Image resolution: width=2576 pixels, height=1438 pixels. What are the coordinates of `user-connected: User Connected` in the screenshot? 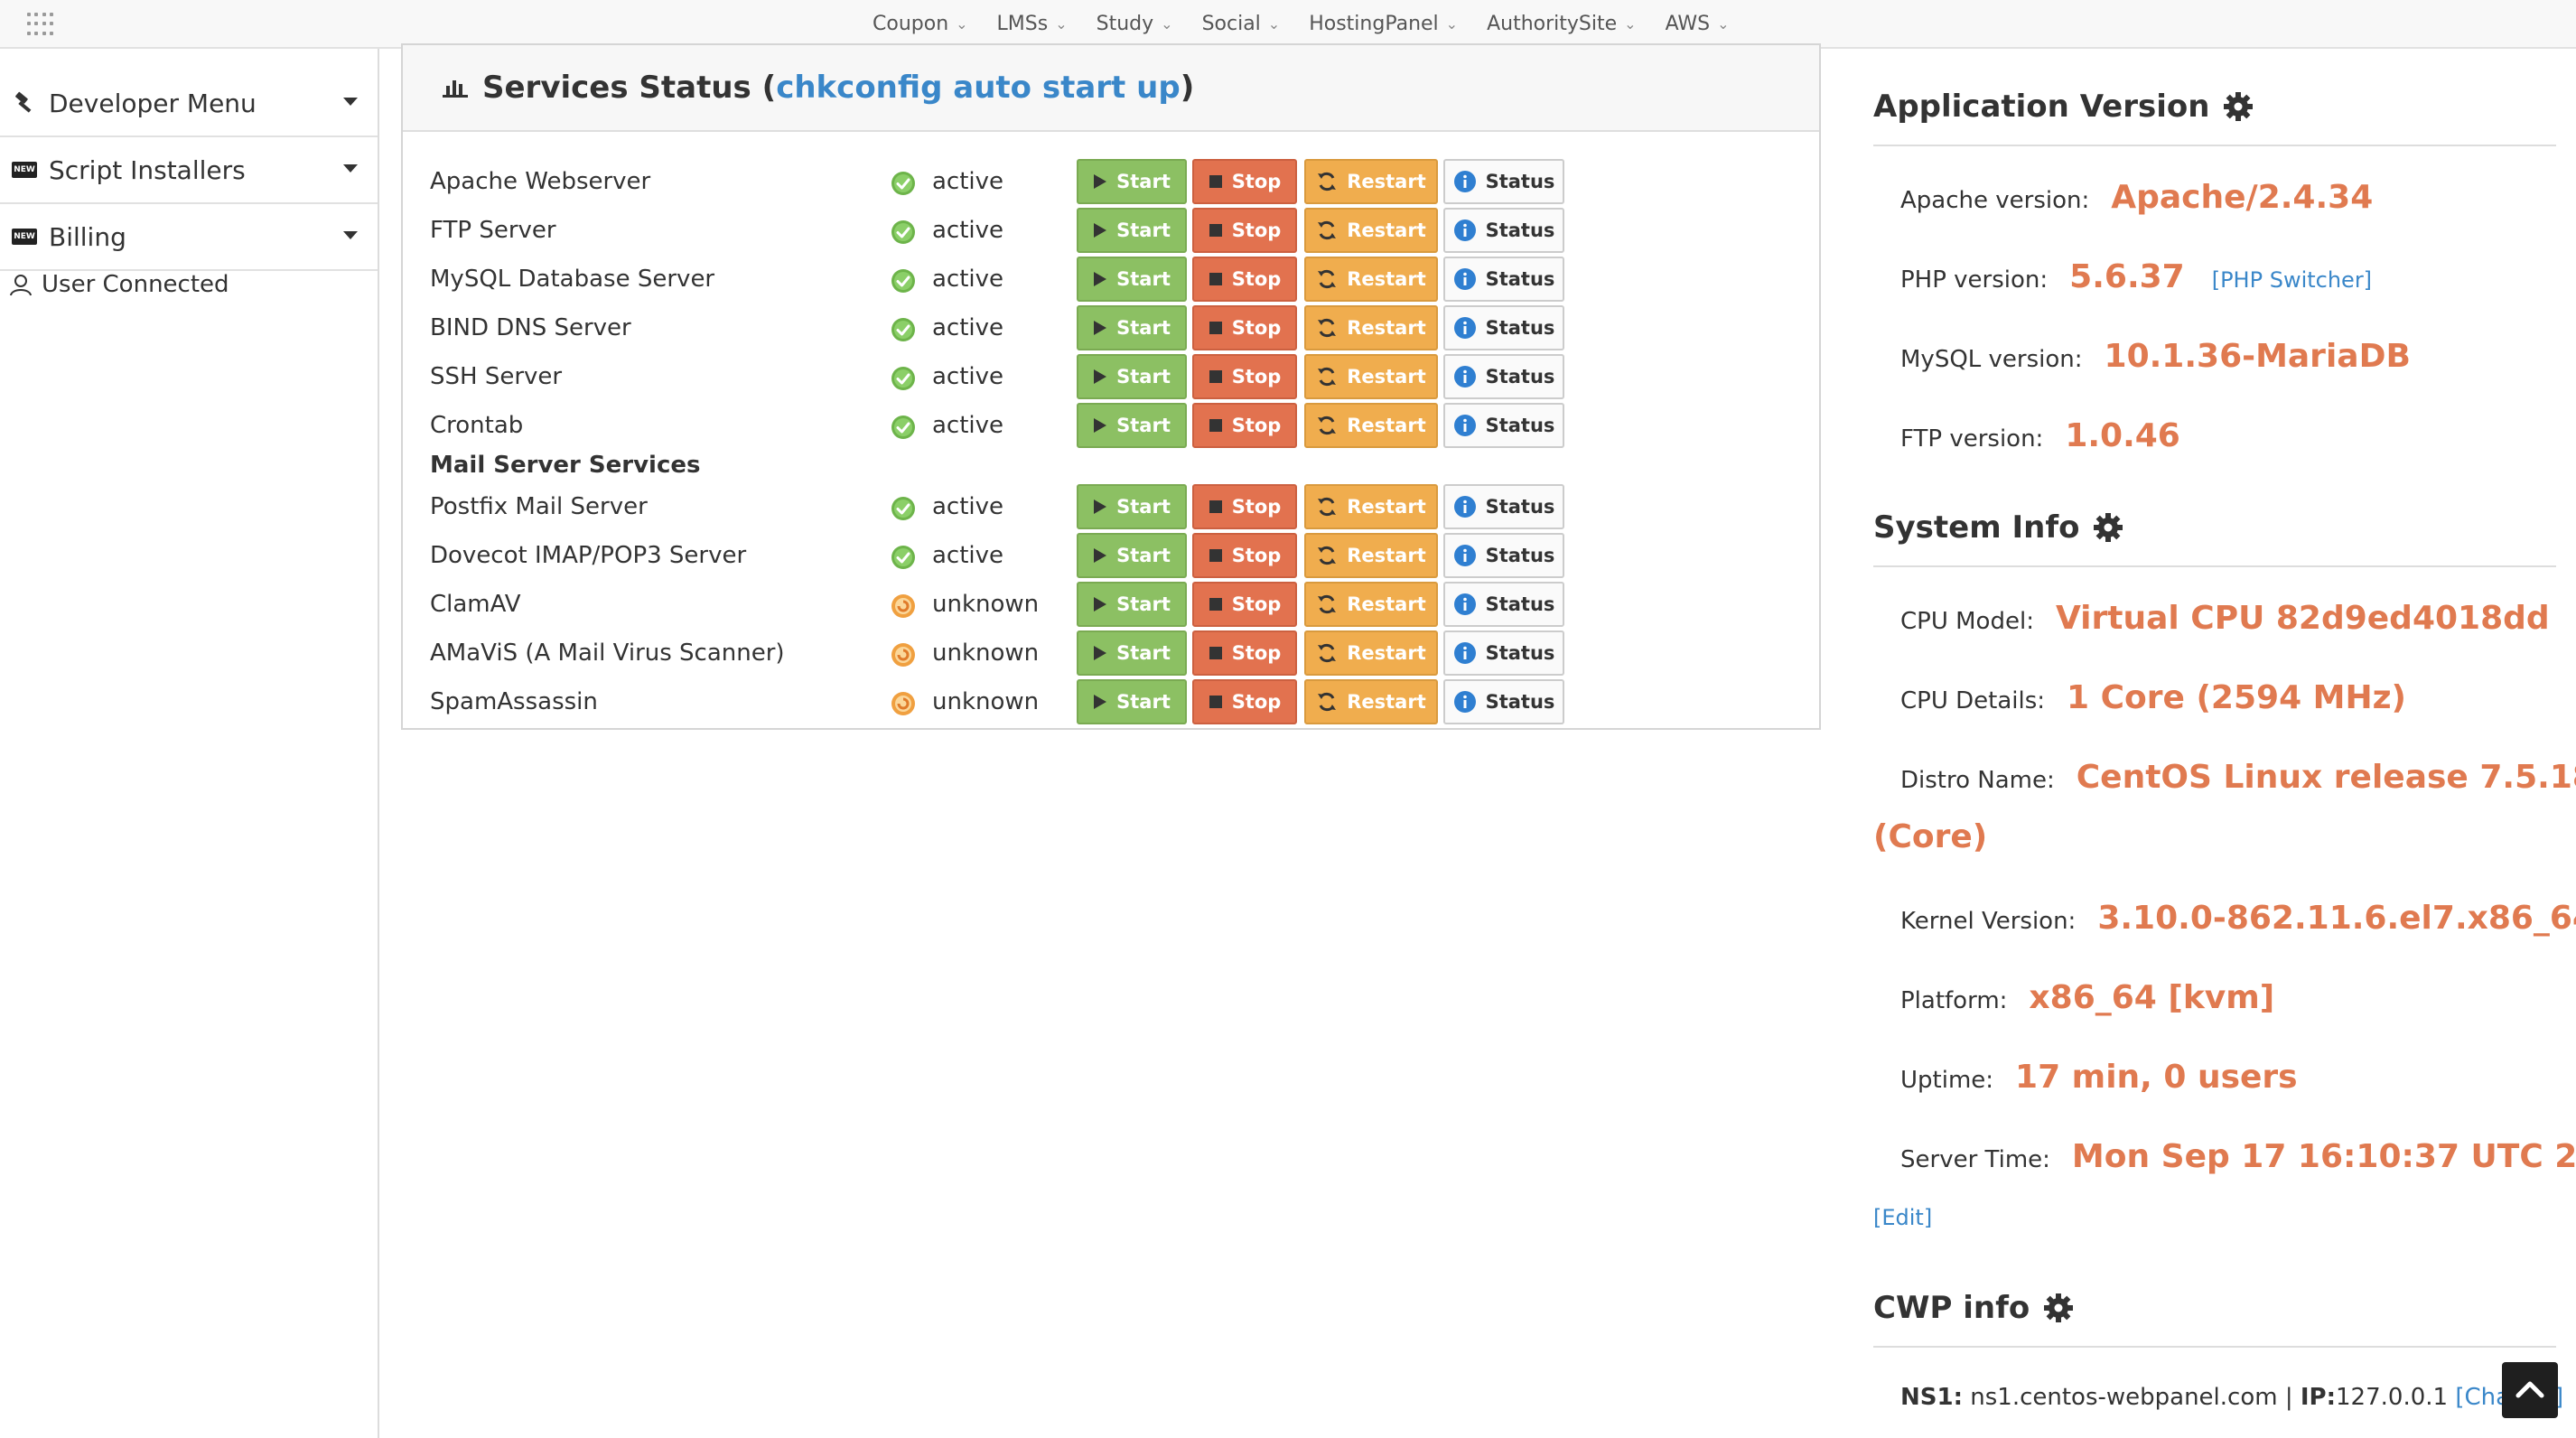 It's located at (119, 284).